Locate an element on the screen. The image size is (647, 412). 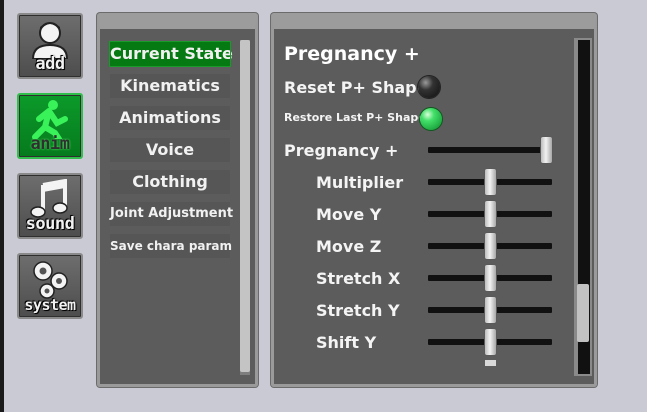
reset-shape-toggle is located at coordinates (429, 87).